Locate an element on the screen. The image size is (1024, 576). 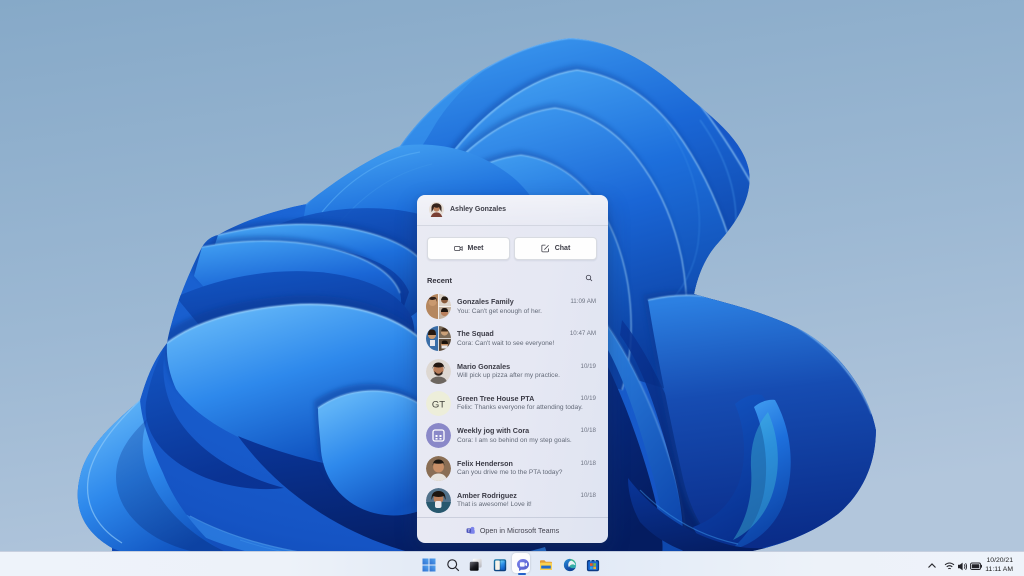
svg-text: GT is located at coordinates (438, 404).